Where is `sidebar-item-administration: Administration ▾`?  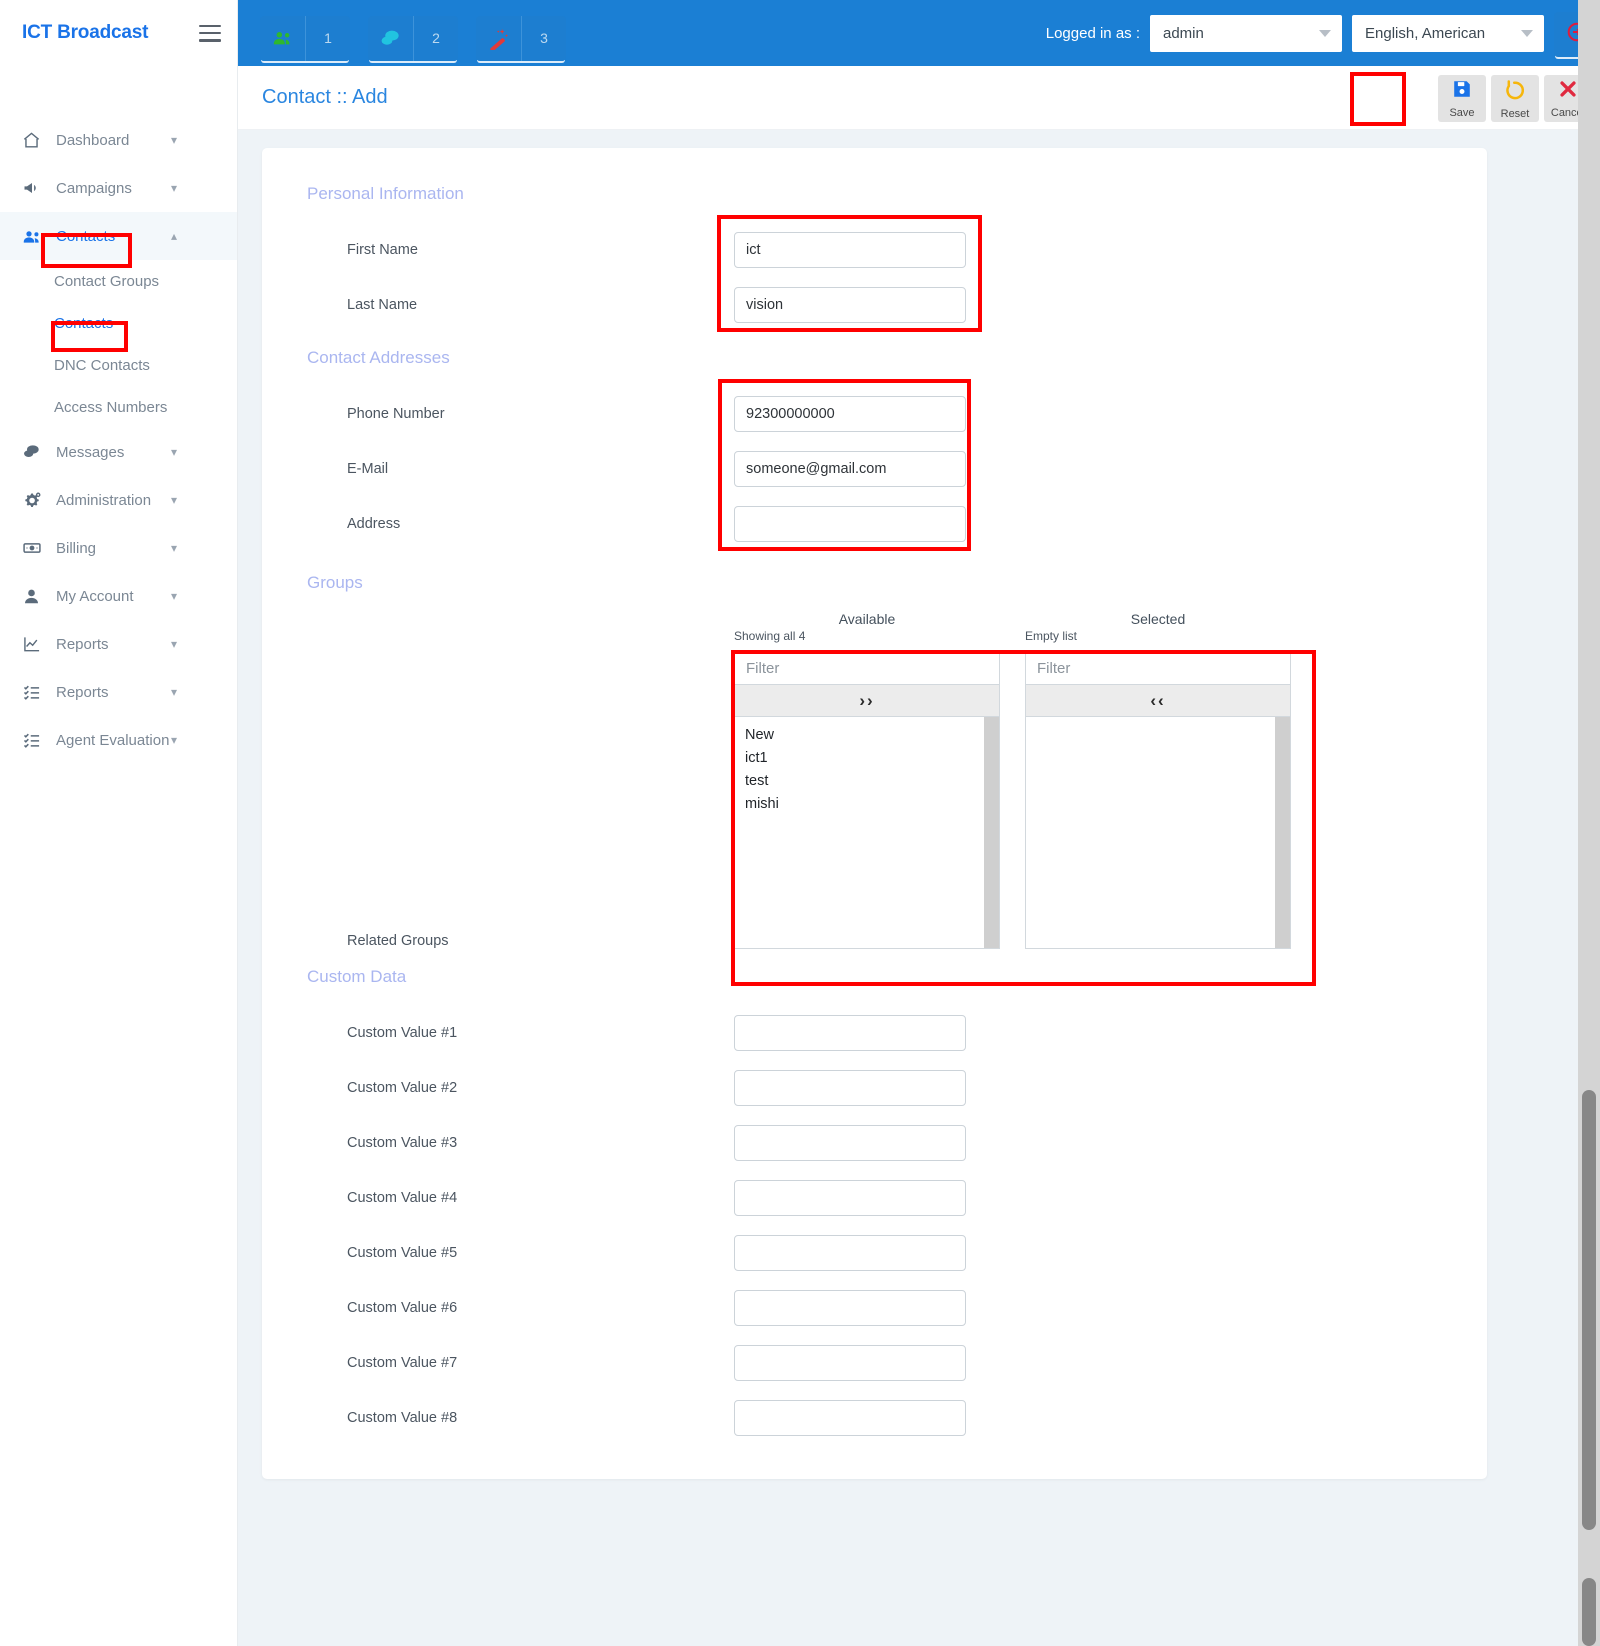
sidebar-item-administration: Administration ▾ is located at coordinates (118, 500).